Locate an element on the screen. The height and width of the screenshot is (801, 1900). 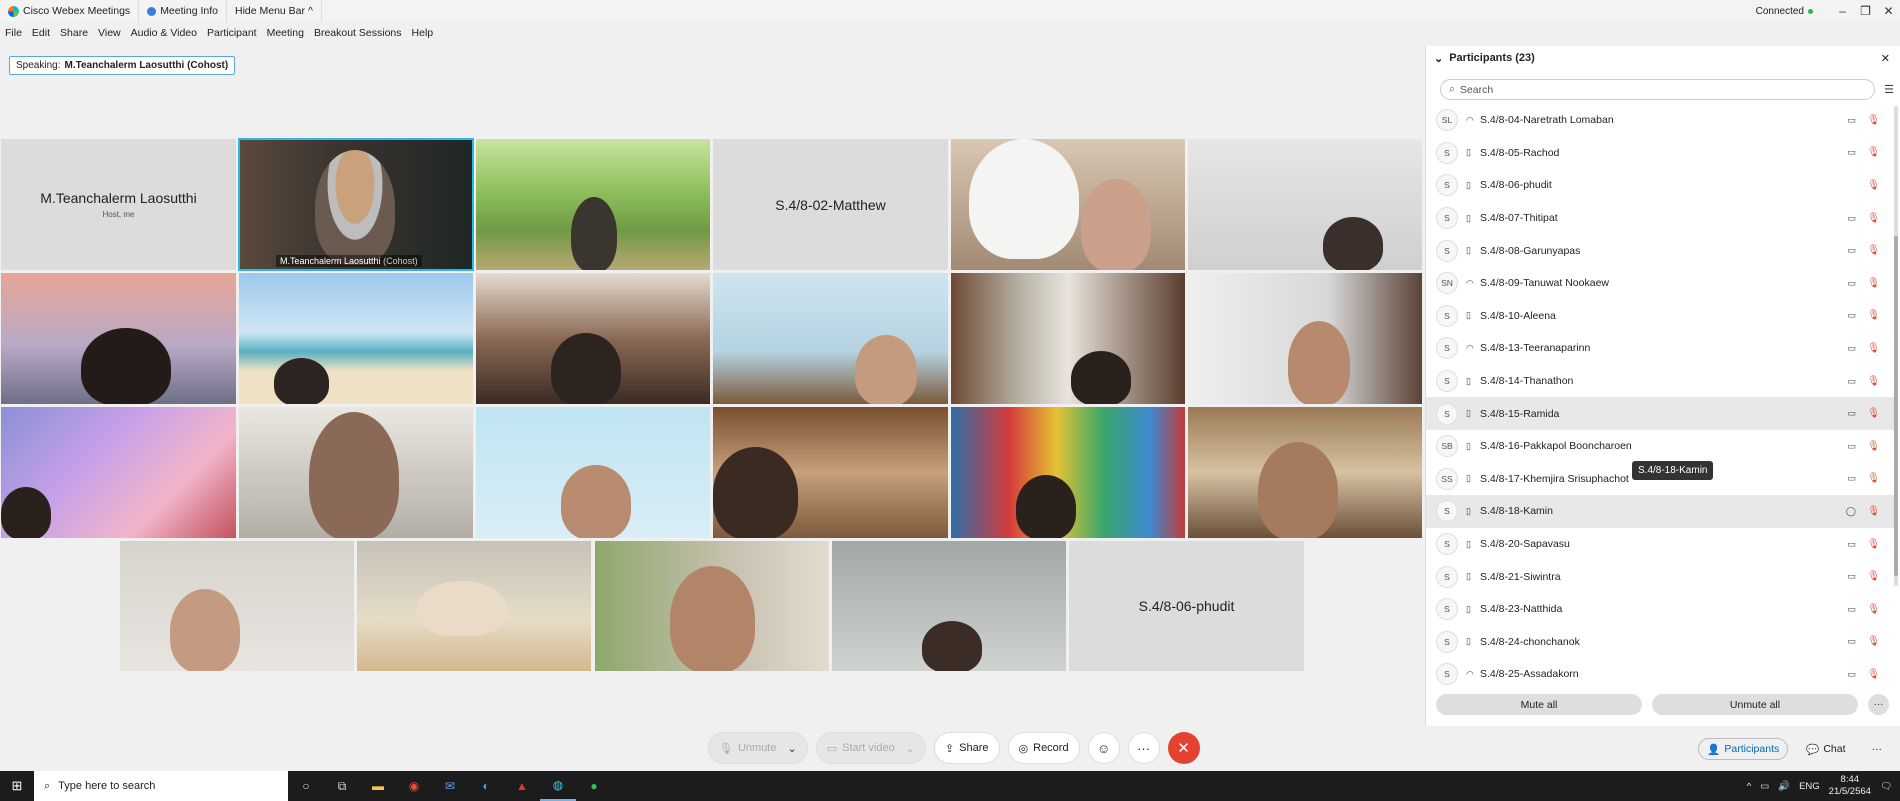
participant-row: S ▯ S.4/8-06-phudit 🎙 is located at coordinates (1660, 185).